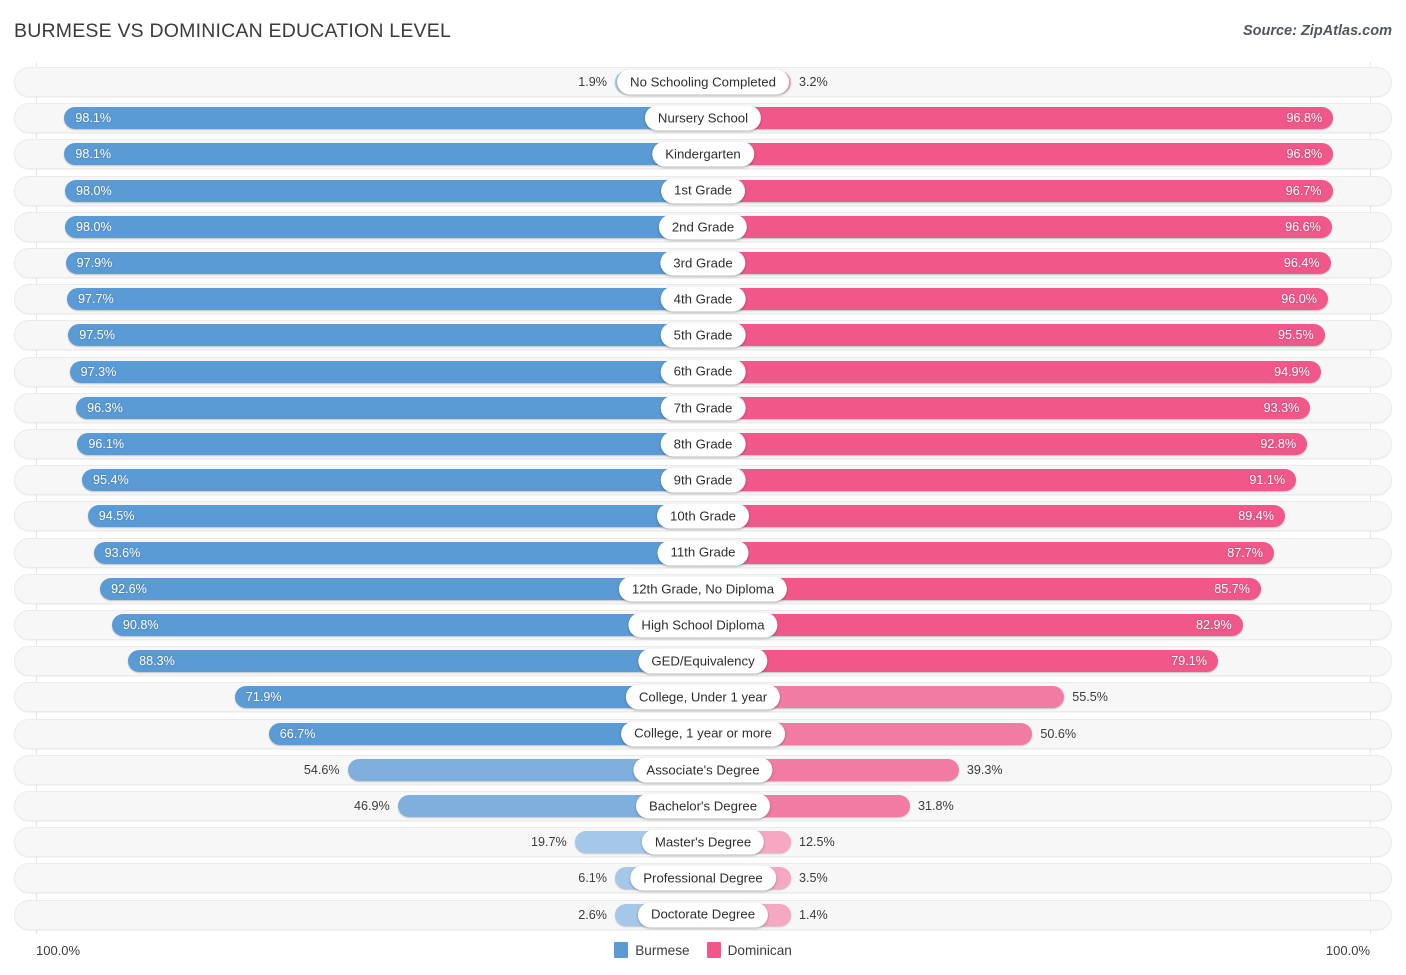  I want to click on category-label-text: 9th Grade, so click(703, 480).